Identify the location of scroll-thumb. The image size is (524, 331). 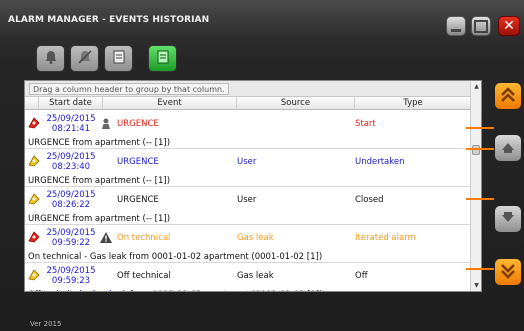
(476, 150).